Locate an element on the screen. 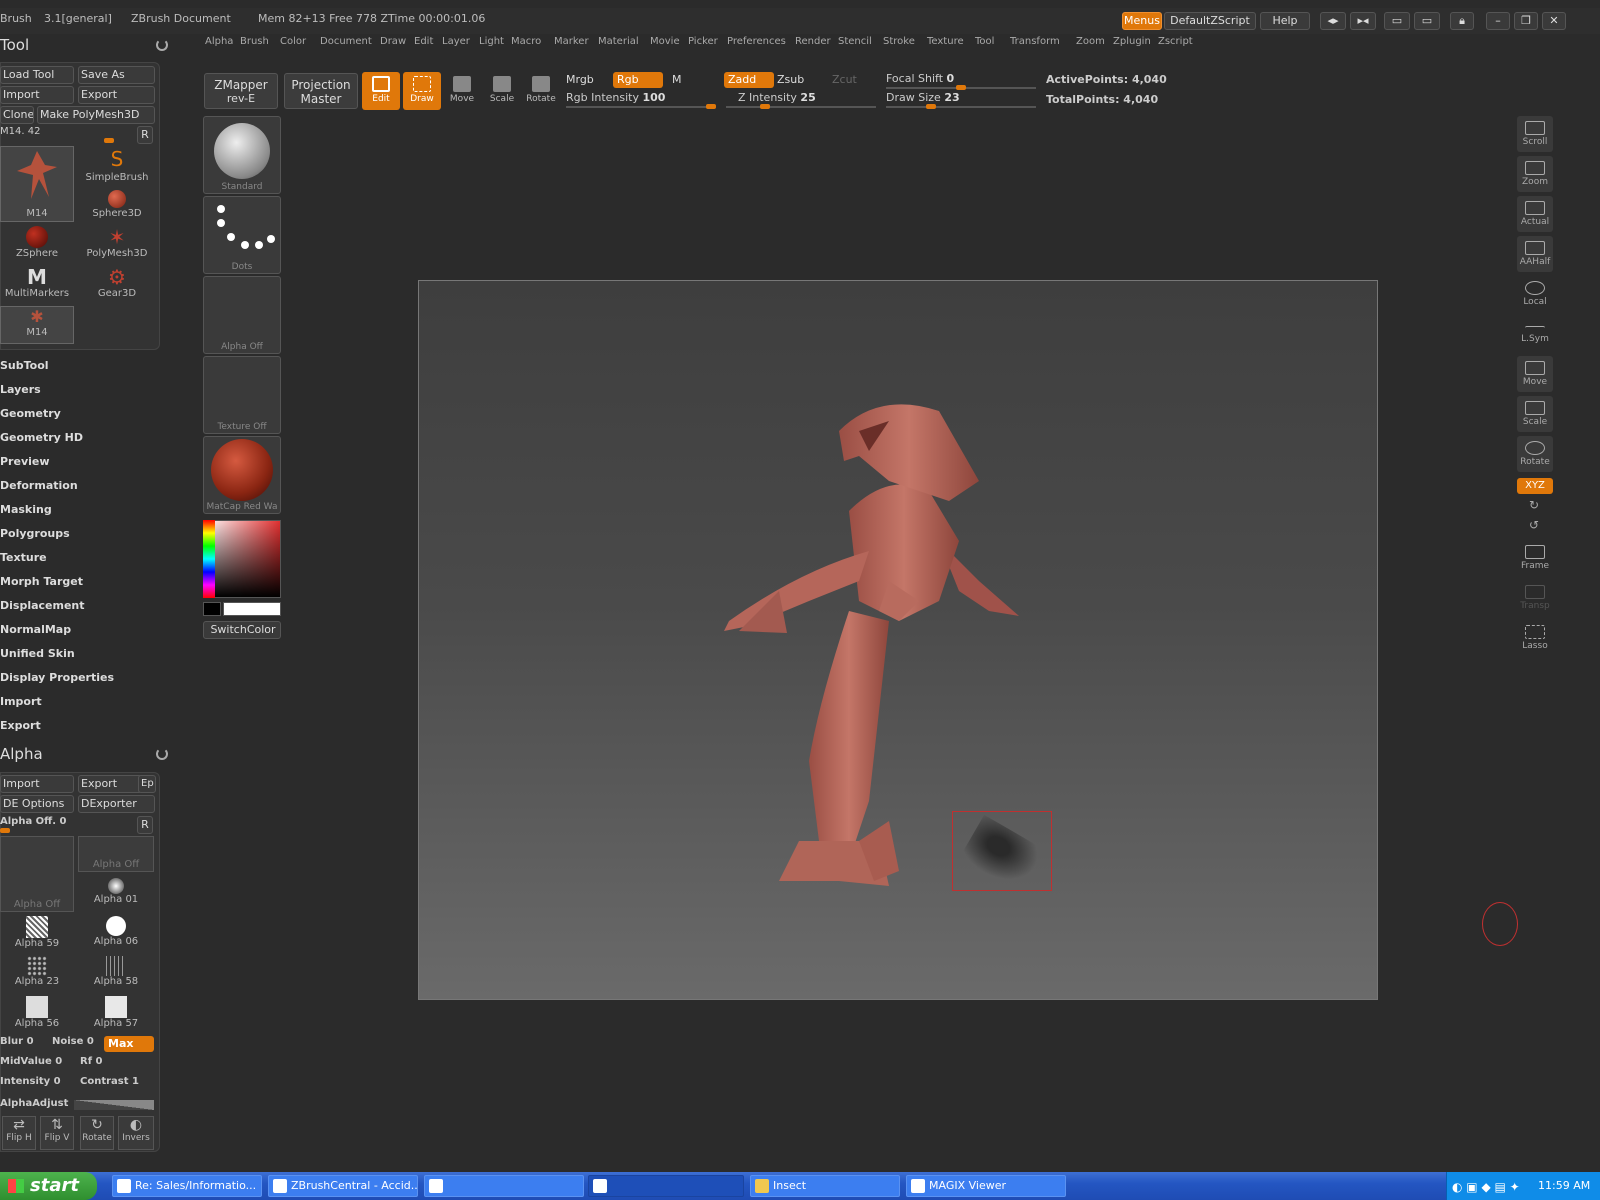 The image size is (1600, 1200). draw-size-knob is located at coordinates (931, 106).